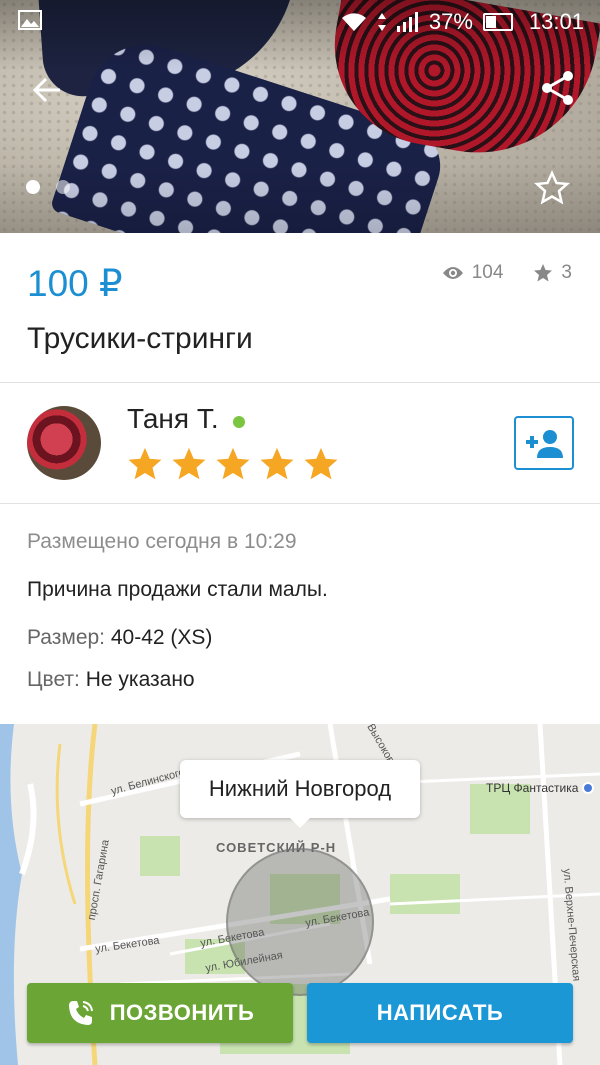  What do you see at coordinates (300, 22) in the screenshot?
I see `status-bar: 37% 13:01` at bounding box center [300, 22].